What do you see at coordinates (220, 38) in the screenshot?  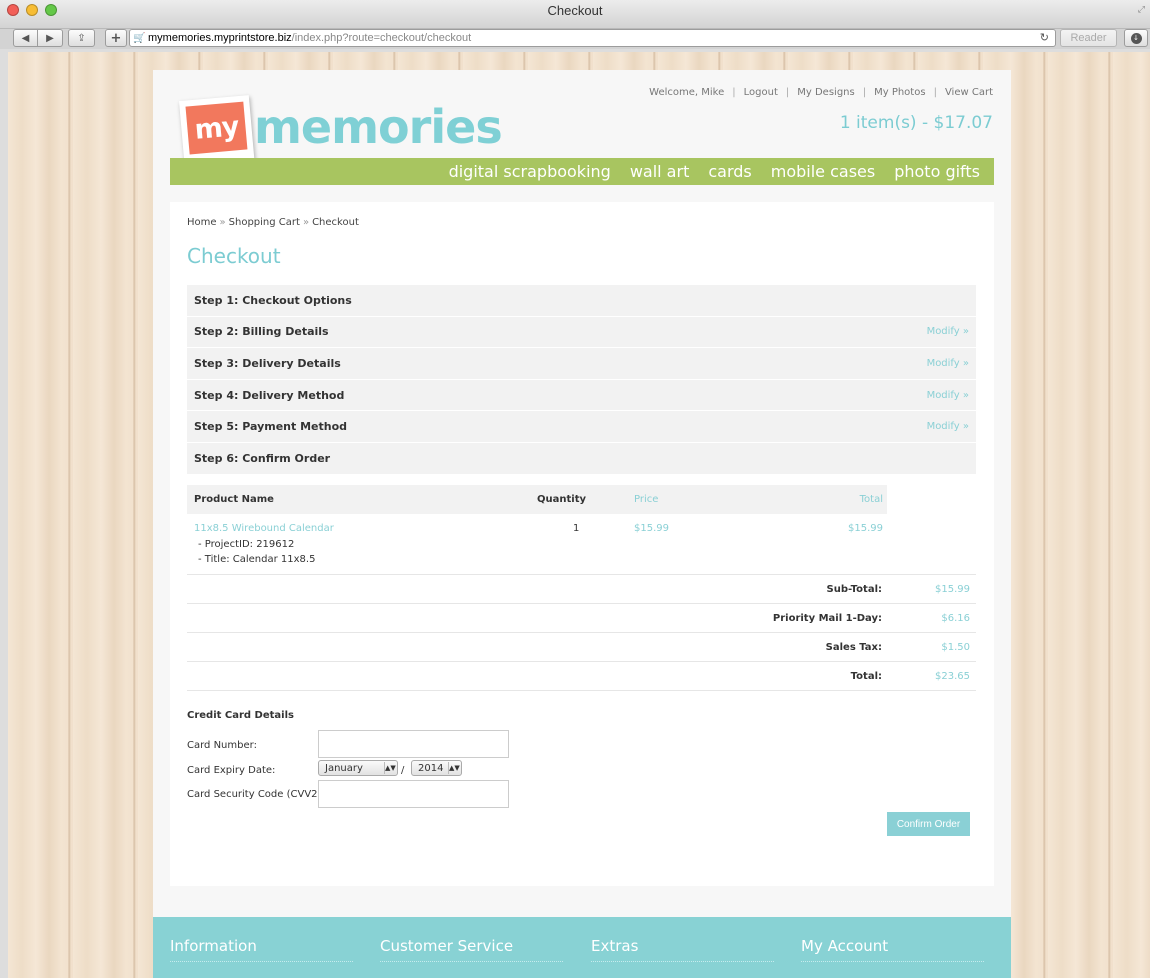 I see `url-host: mymemories.myprintstore.biz` at bounding box center [220, 38].